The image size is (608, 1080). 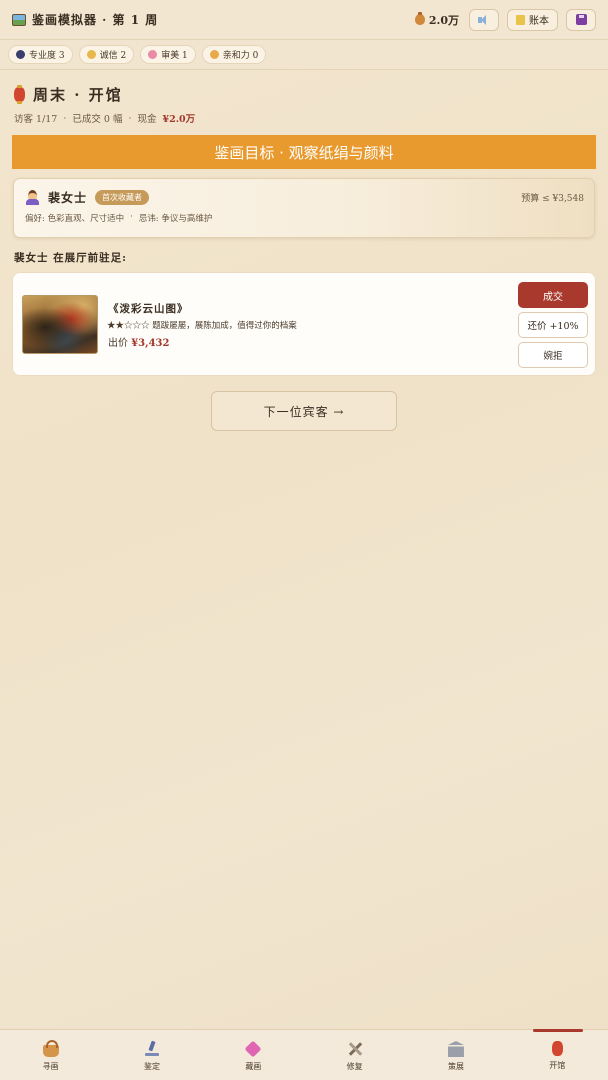 What do you see at coordinates (455, 1066) in the screenshot?
I see `nav-label: 策展` at bounding box center [455, 1066].